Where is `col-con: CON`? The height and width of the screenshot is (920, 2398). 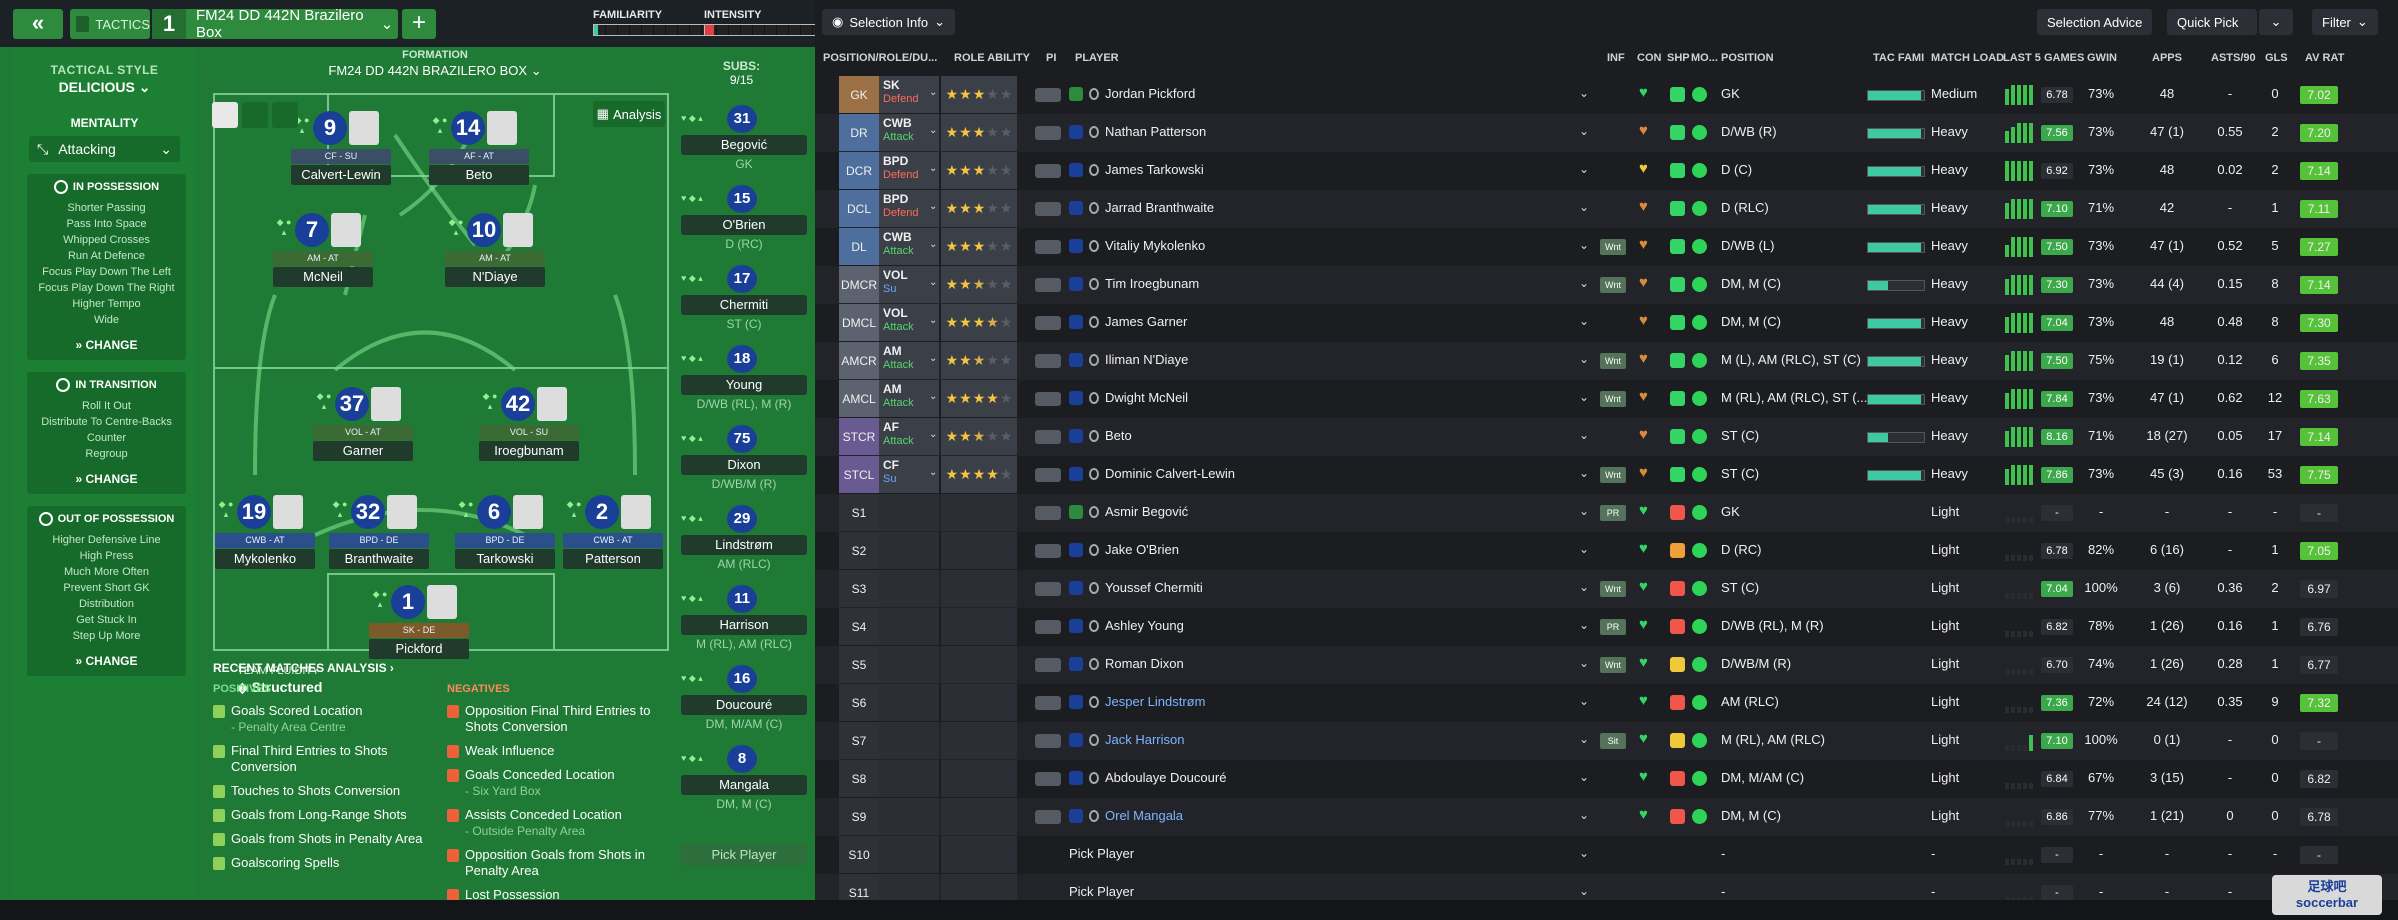 col-con: CON is located at coordinates (1649, 58).